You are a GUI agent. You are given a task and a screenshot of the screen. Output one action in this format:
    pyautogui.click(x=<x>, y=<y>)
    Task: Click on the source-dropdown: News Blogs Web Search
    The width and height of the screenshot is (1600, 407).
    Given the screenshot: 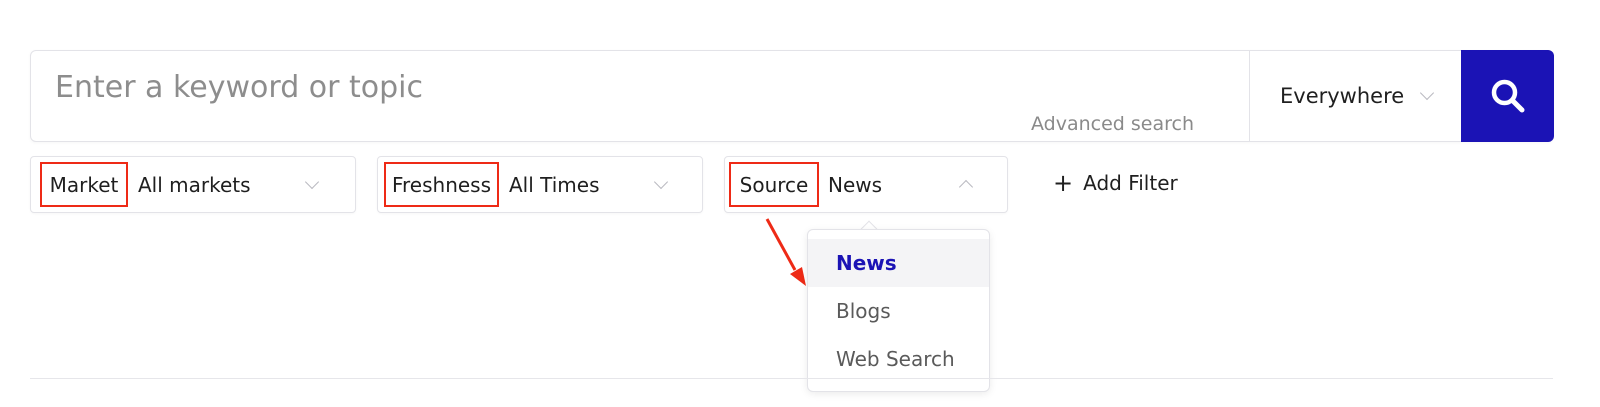 What is the action you would take?
    pyautogui.click(x=898, y=310)
    